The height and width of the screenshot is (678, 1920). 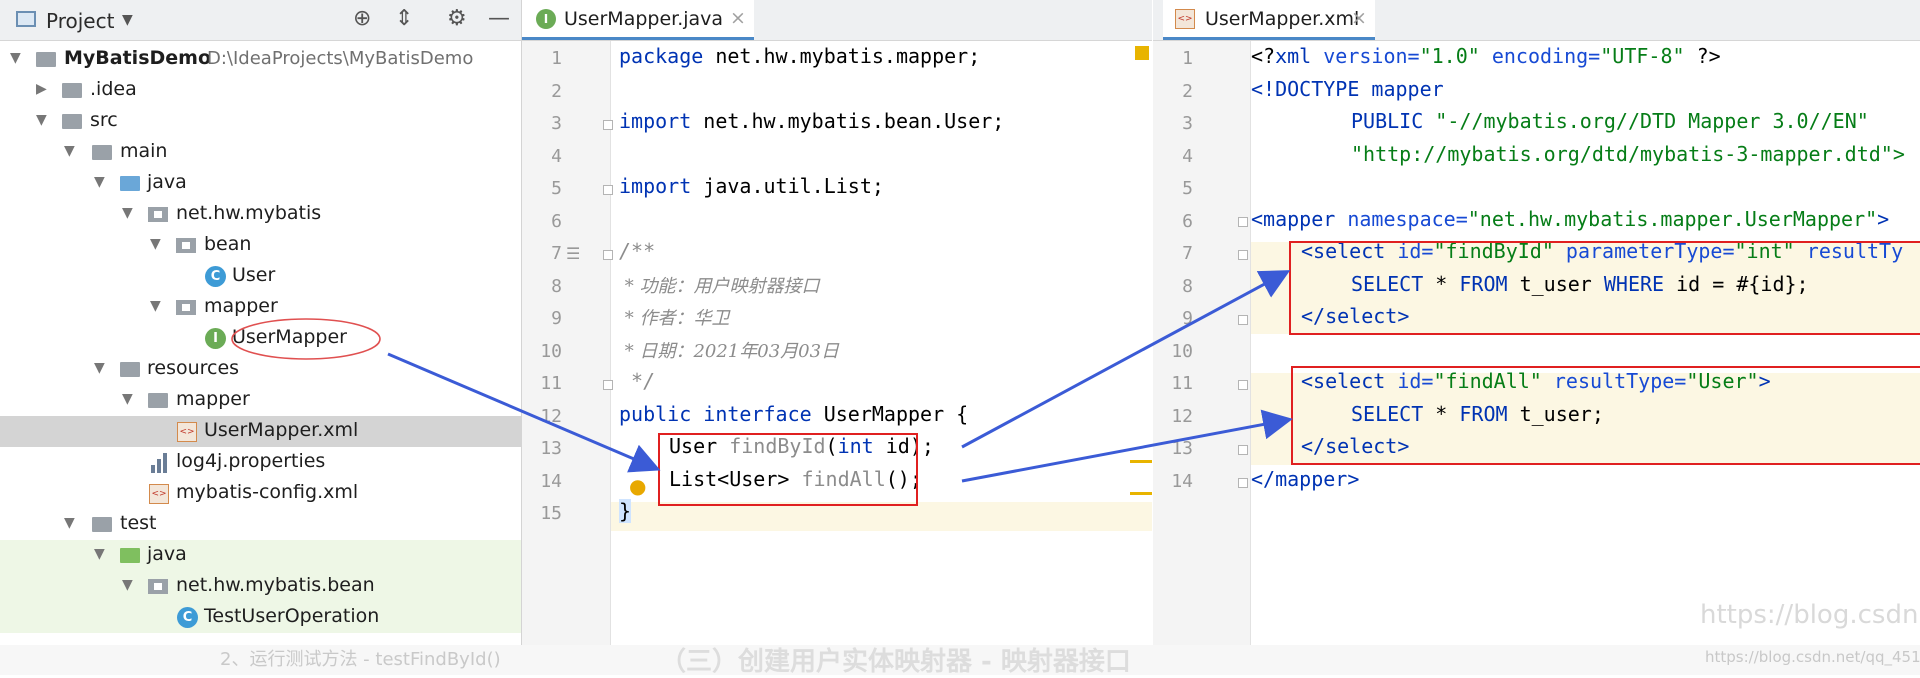 I want to click on arrow-to-methods, so click(x=524, y=412).